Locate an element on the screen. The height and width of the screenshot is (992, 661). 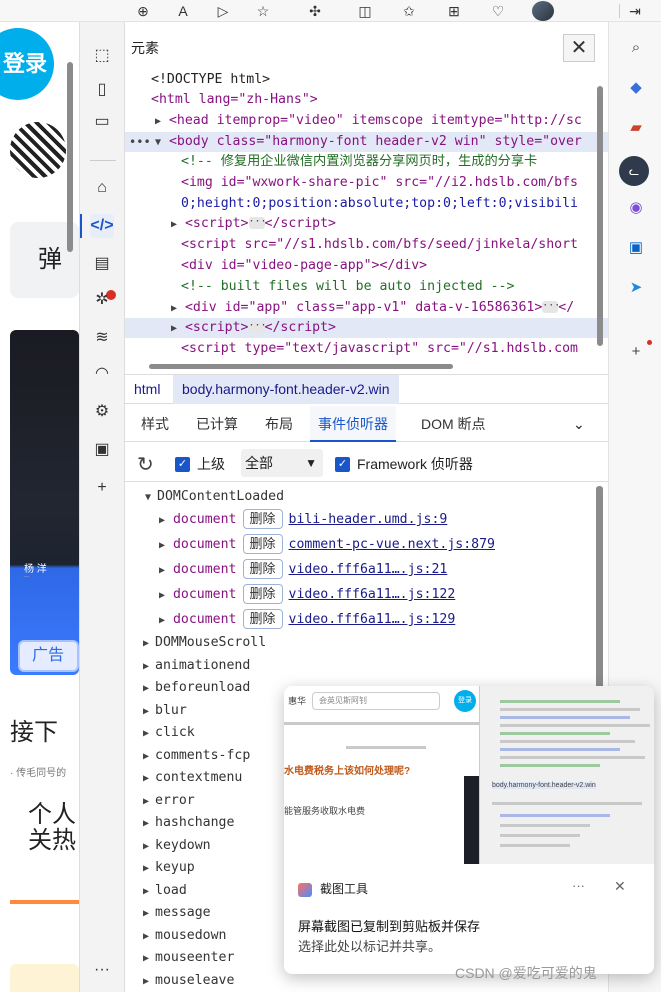
tab-layout: 布局 is located at coordinates (279, 424).